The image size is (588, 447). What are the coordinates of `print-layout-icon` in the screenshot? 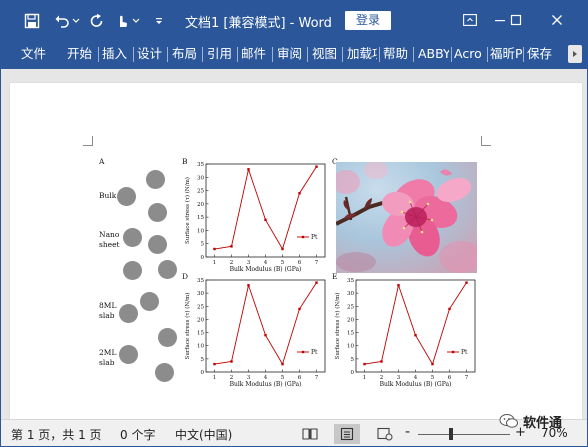 It's located at (347, 434).